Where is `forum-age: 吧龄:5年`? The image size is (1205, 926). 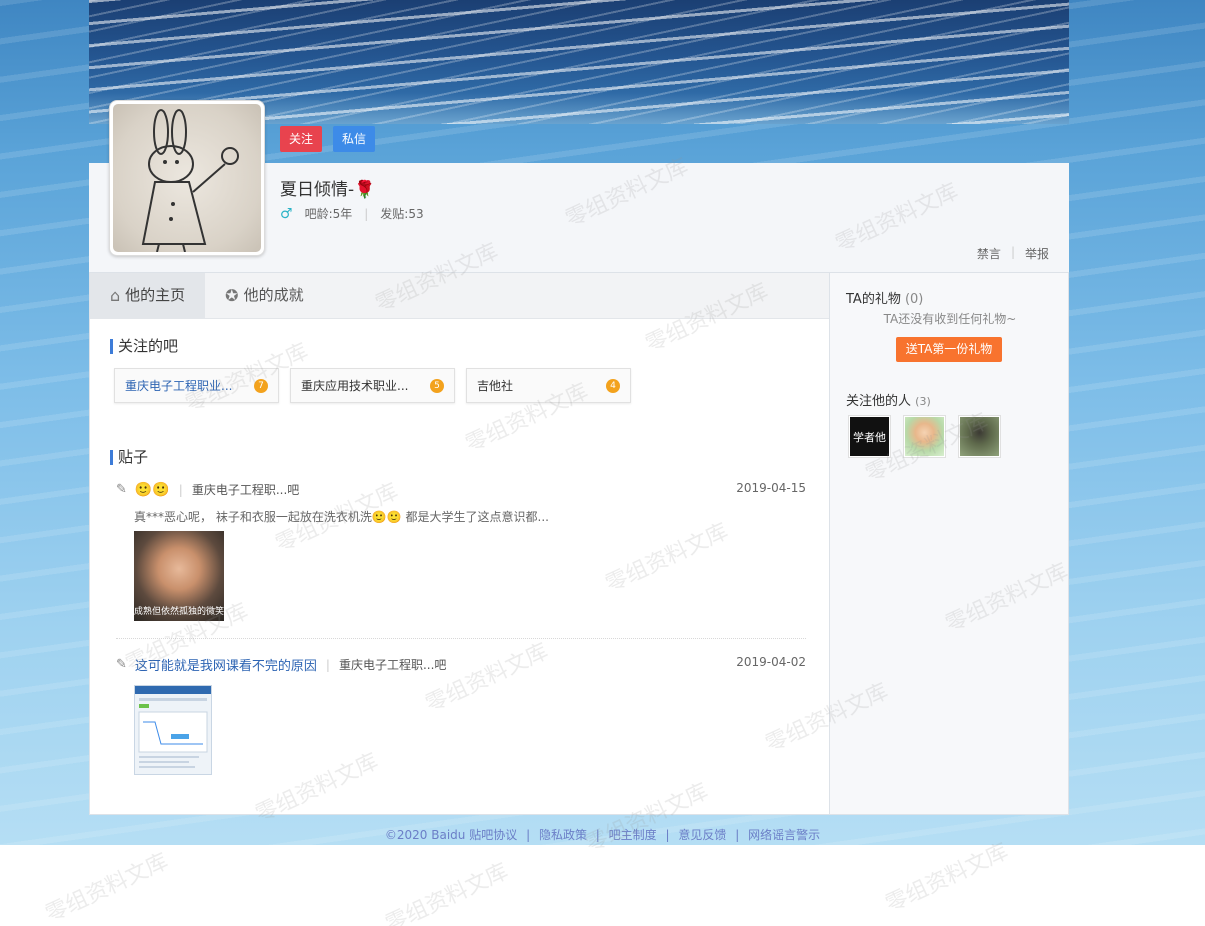 forum-age: 吧龄:5年 is located at coordinates (328, 214).